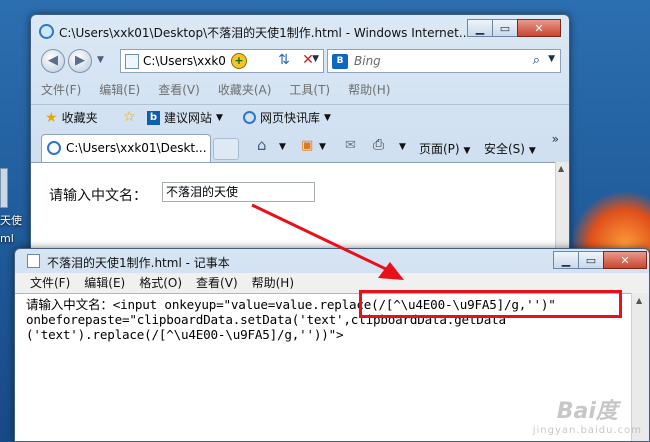 The height and width of the screenshot is (442, 650). I want to click on menu-tools: 工具(T), so click(309, 90).